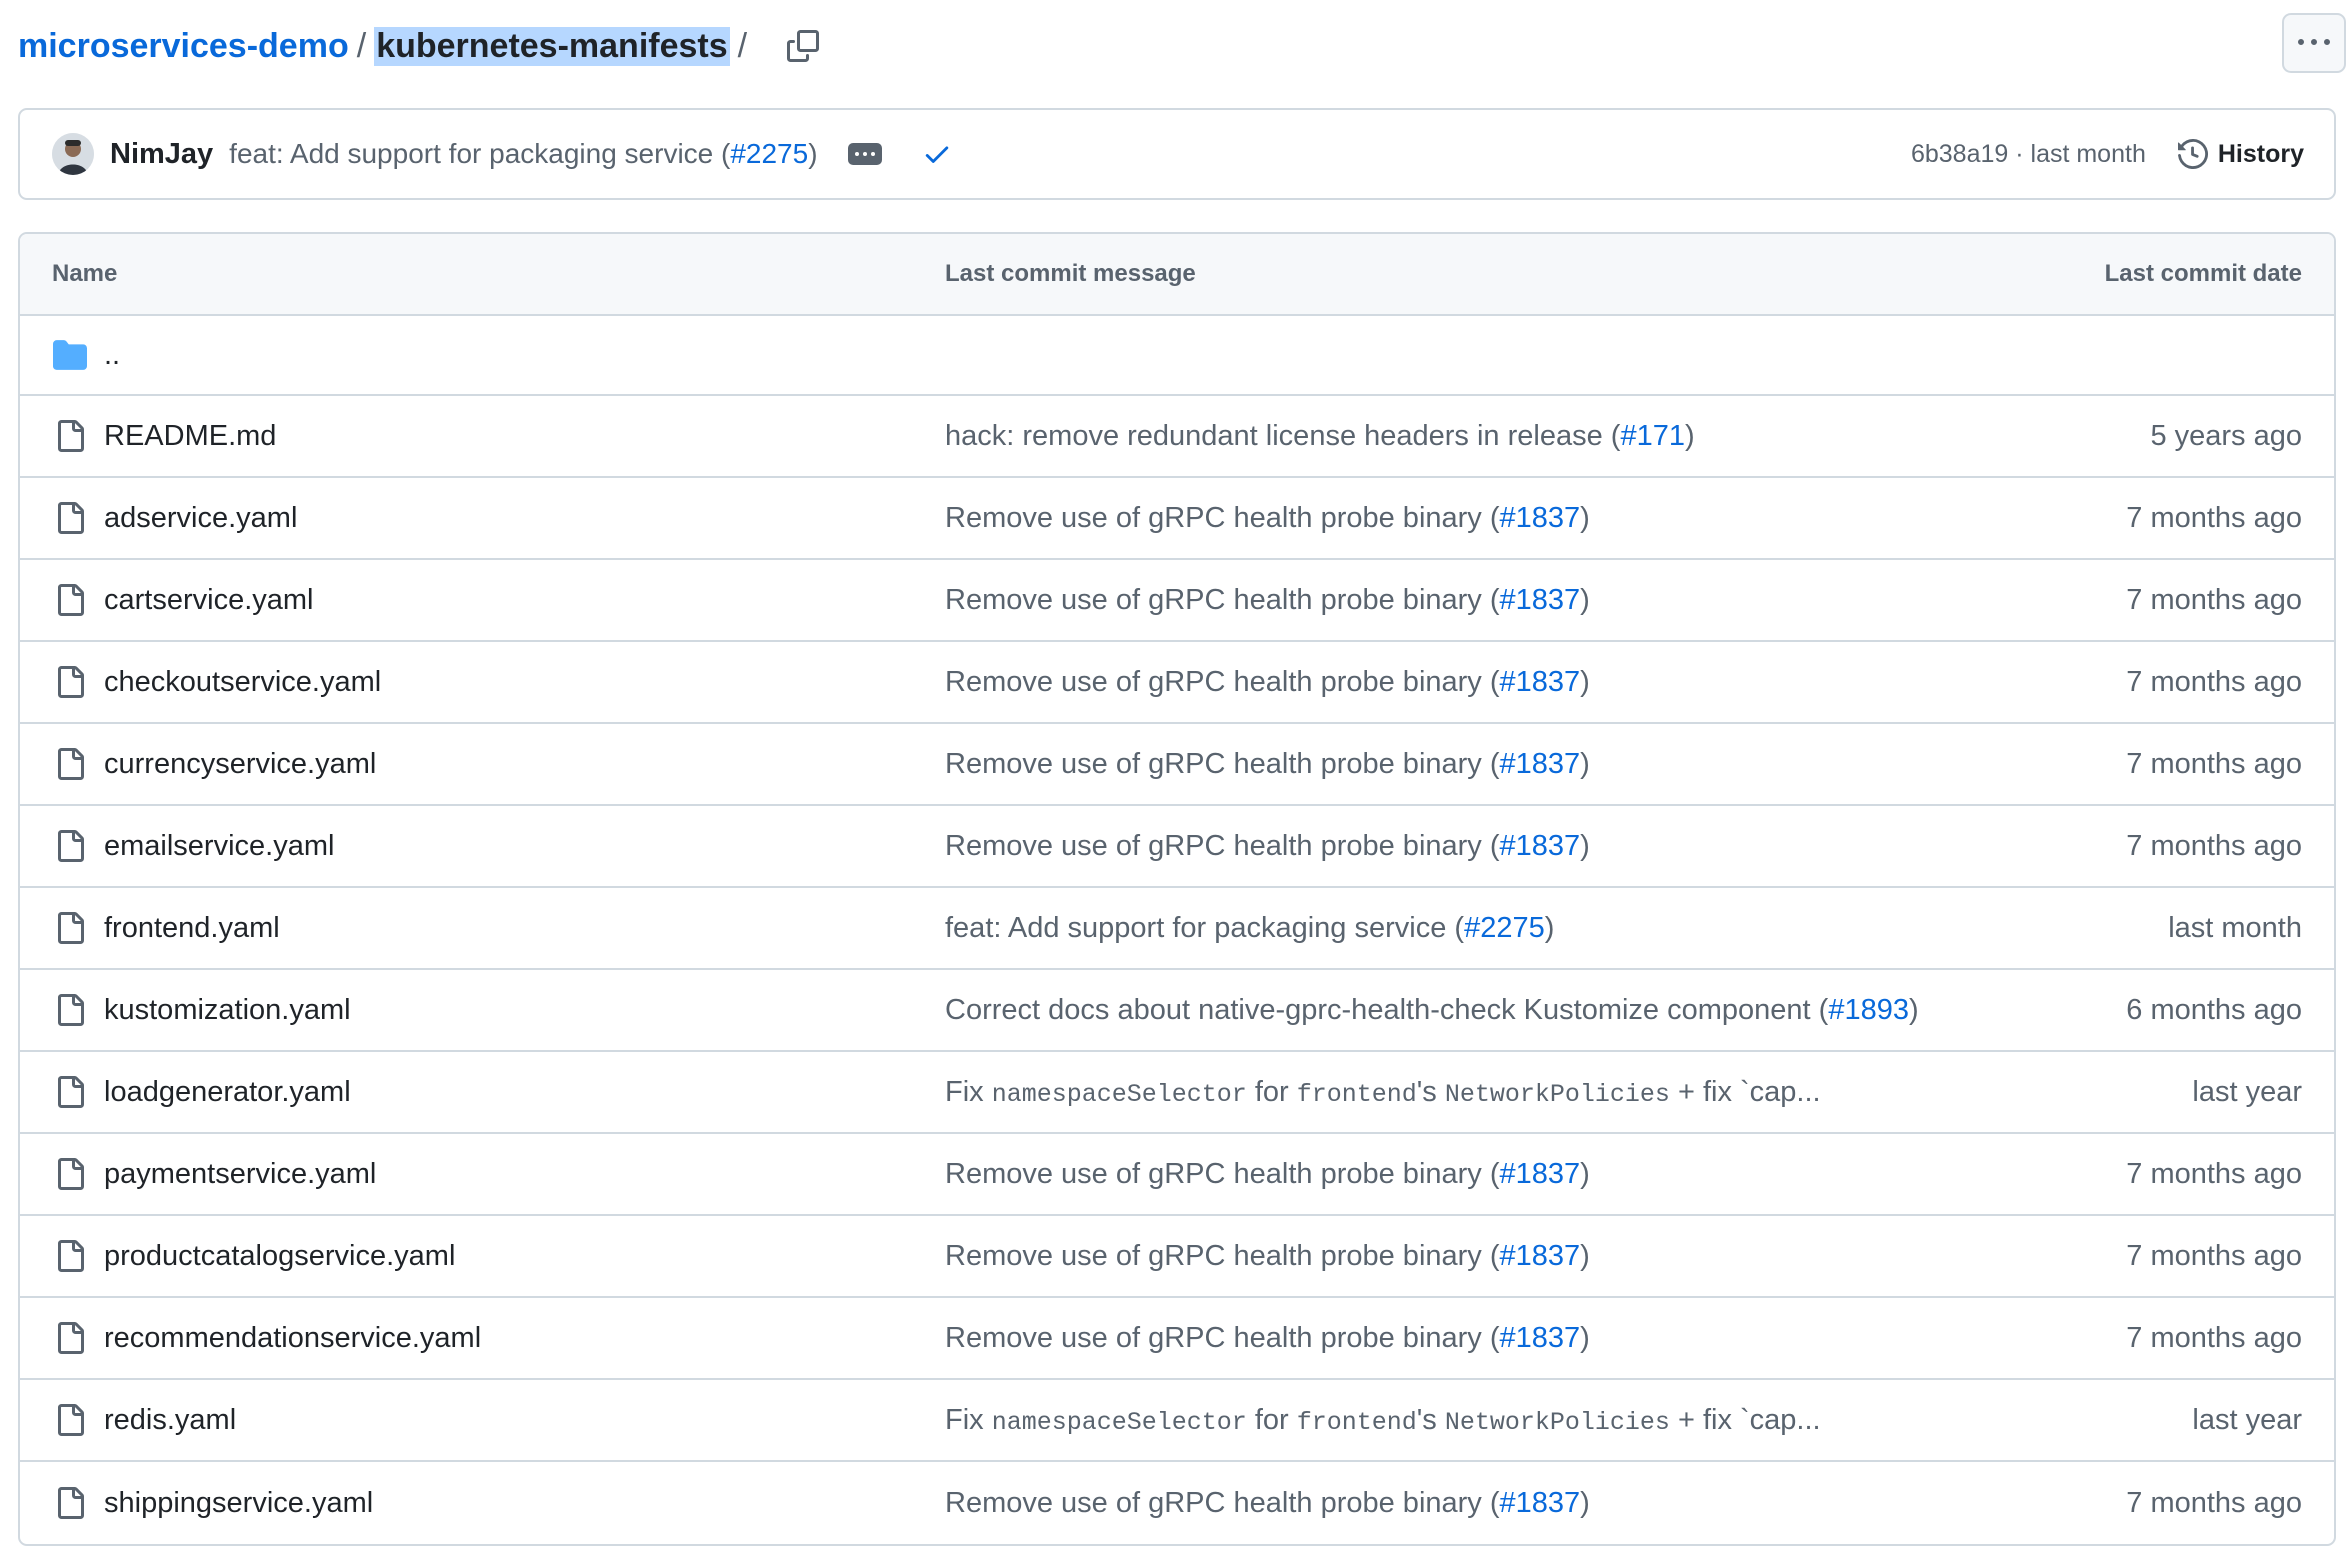 The image size is (2352, 1564). I want to click on file-name-cell: frontend.yaml, so click(482, 928).